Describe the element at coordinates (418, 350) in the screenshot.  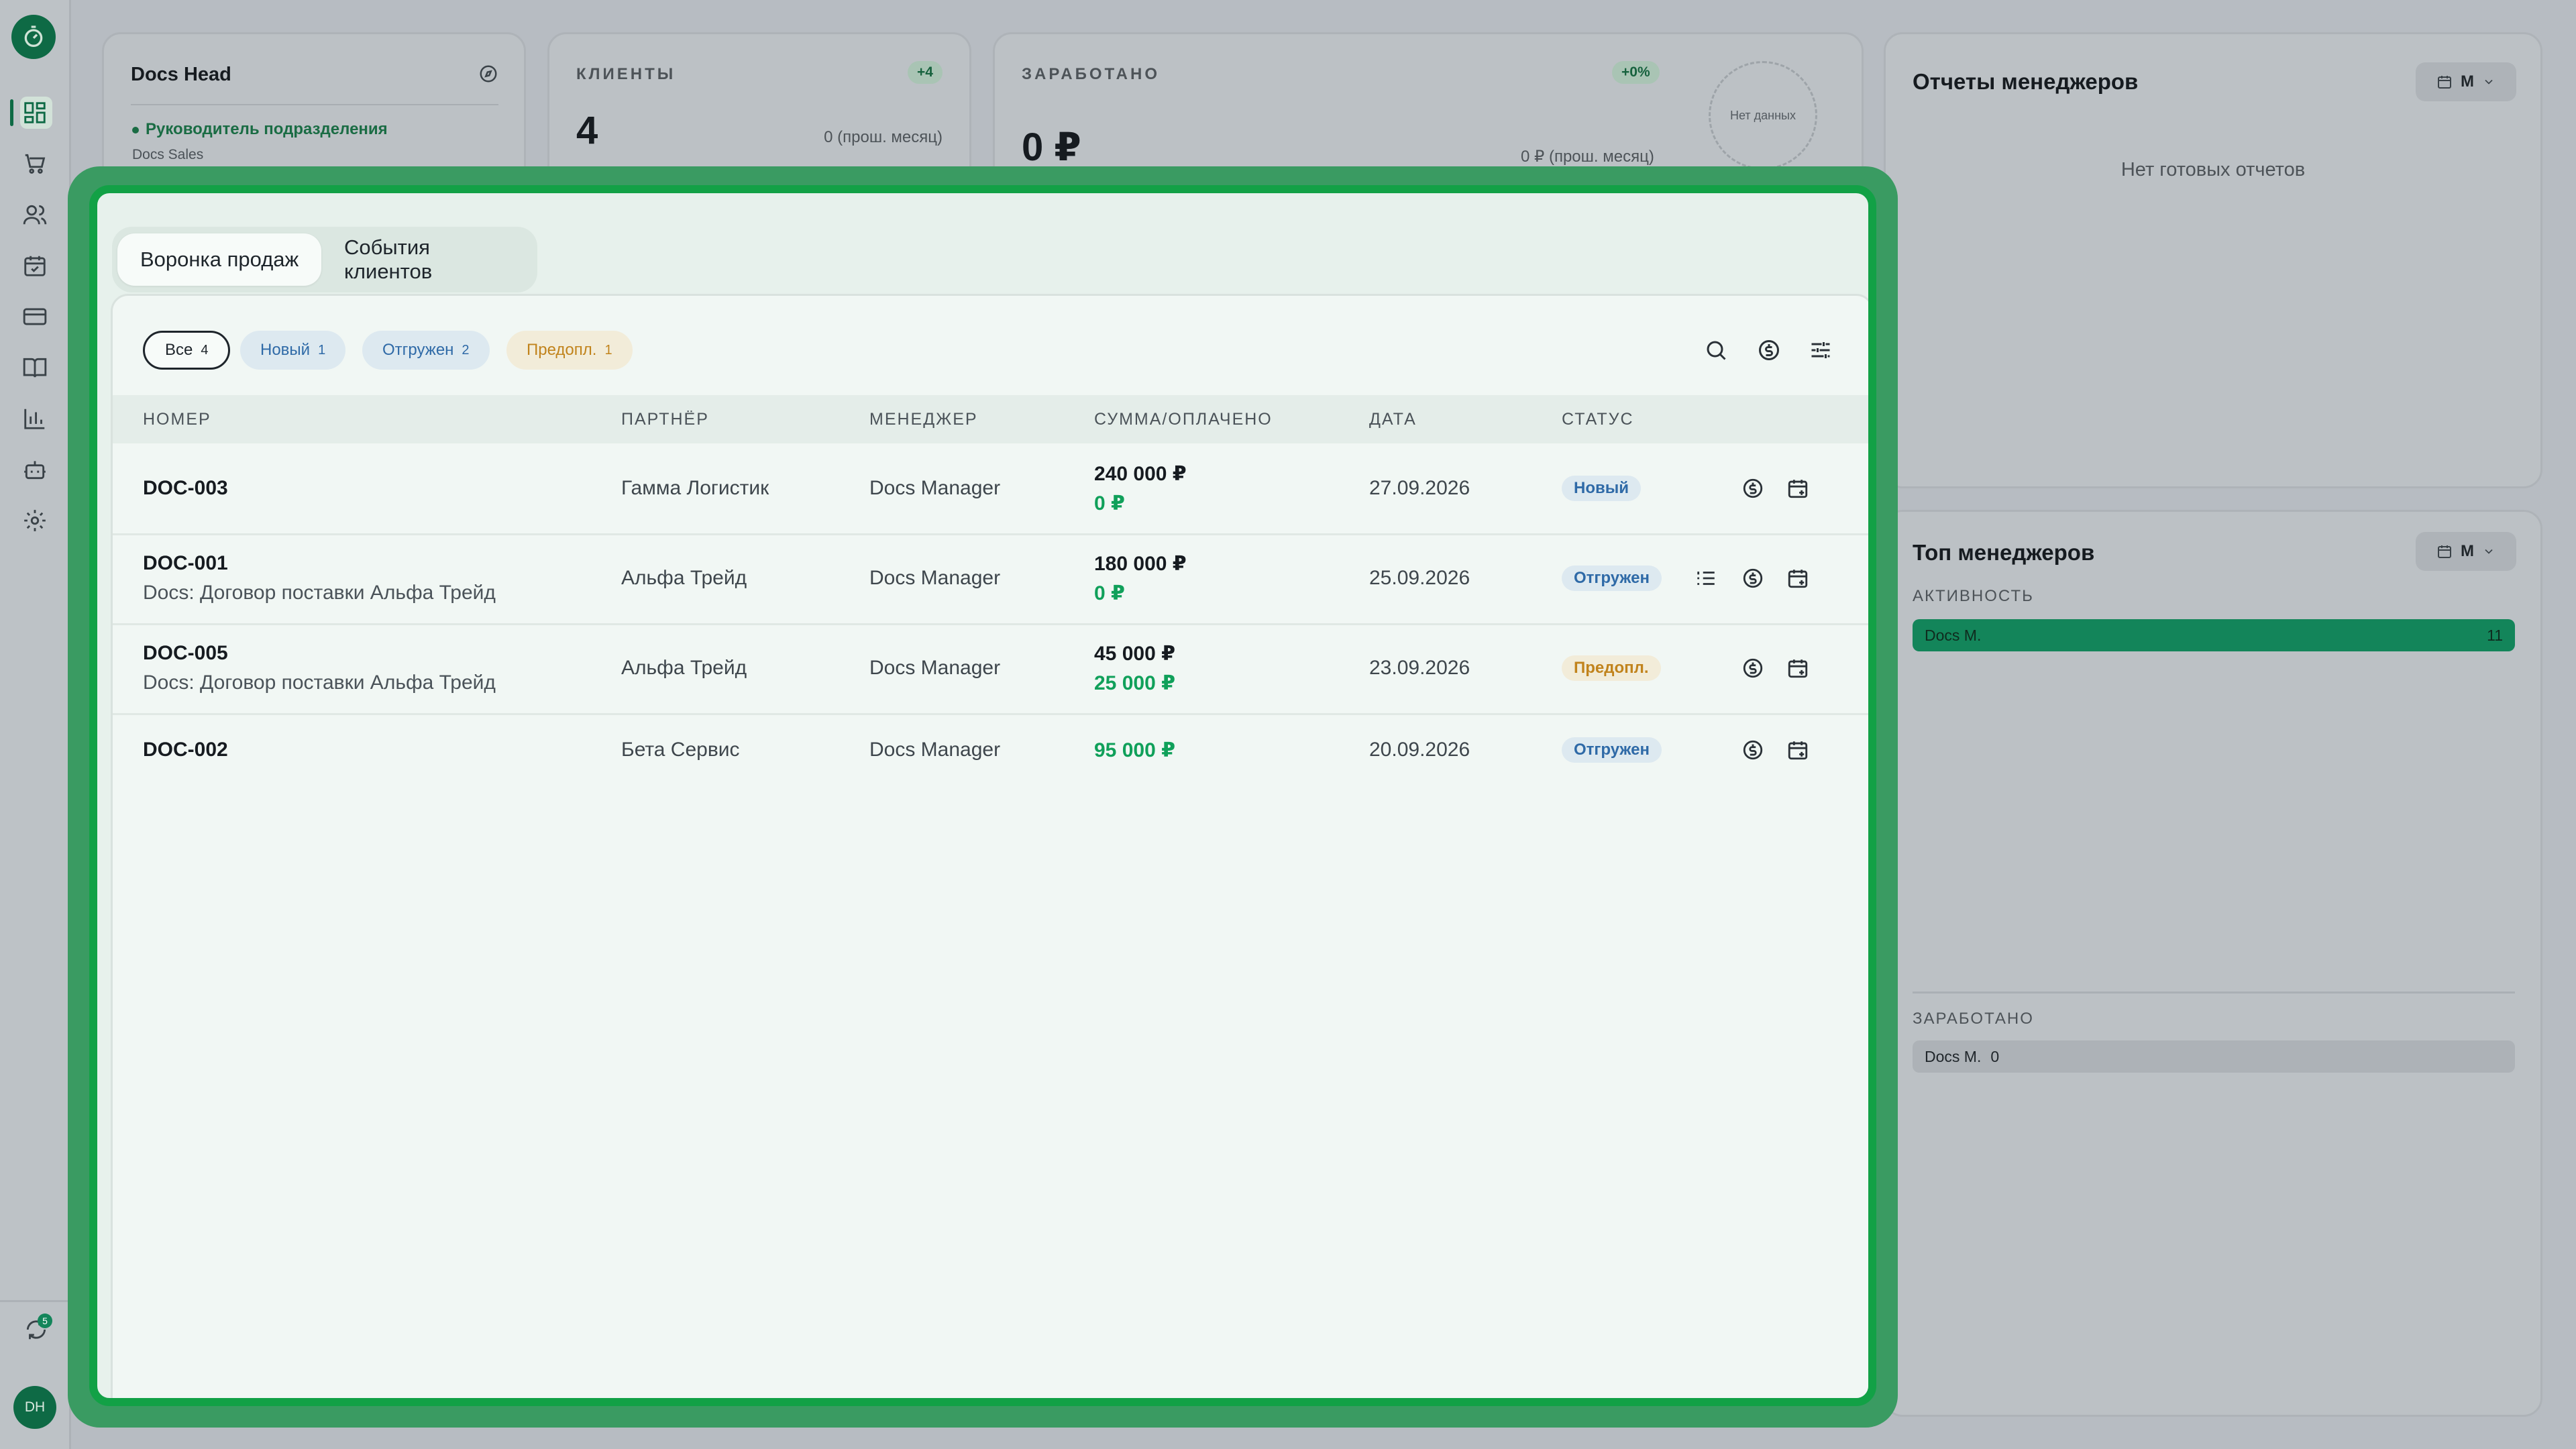
I see `filter-label: Отгружен` at that location.